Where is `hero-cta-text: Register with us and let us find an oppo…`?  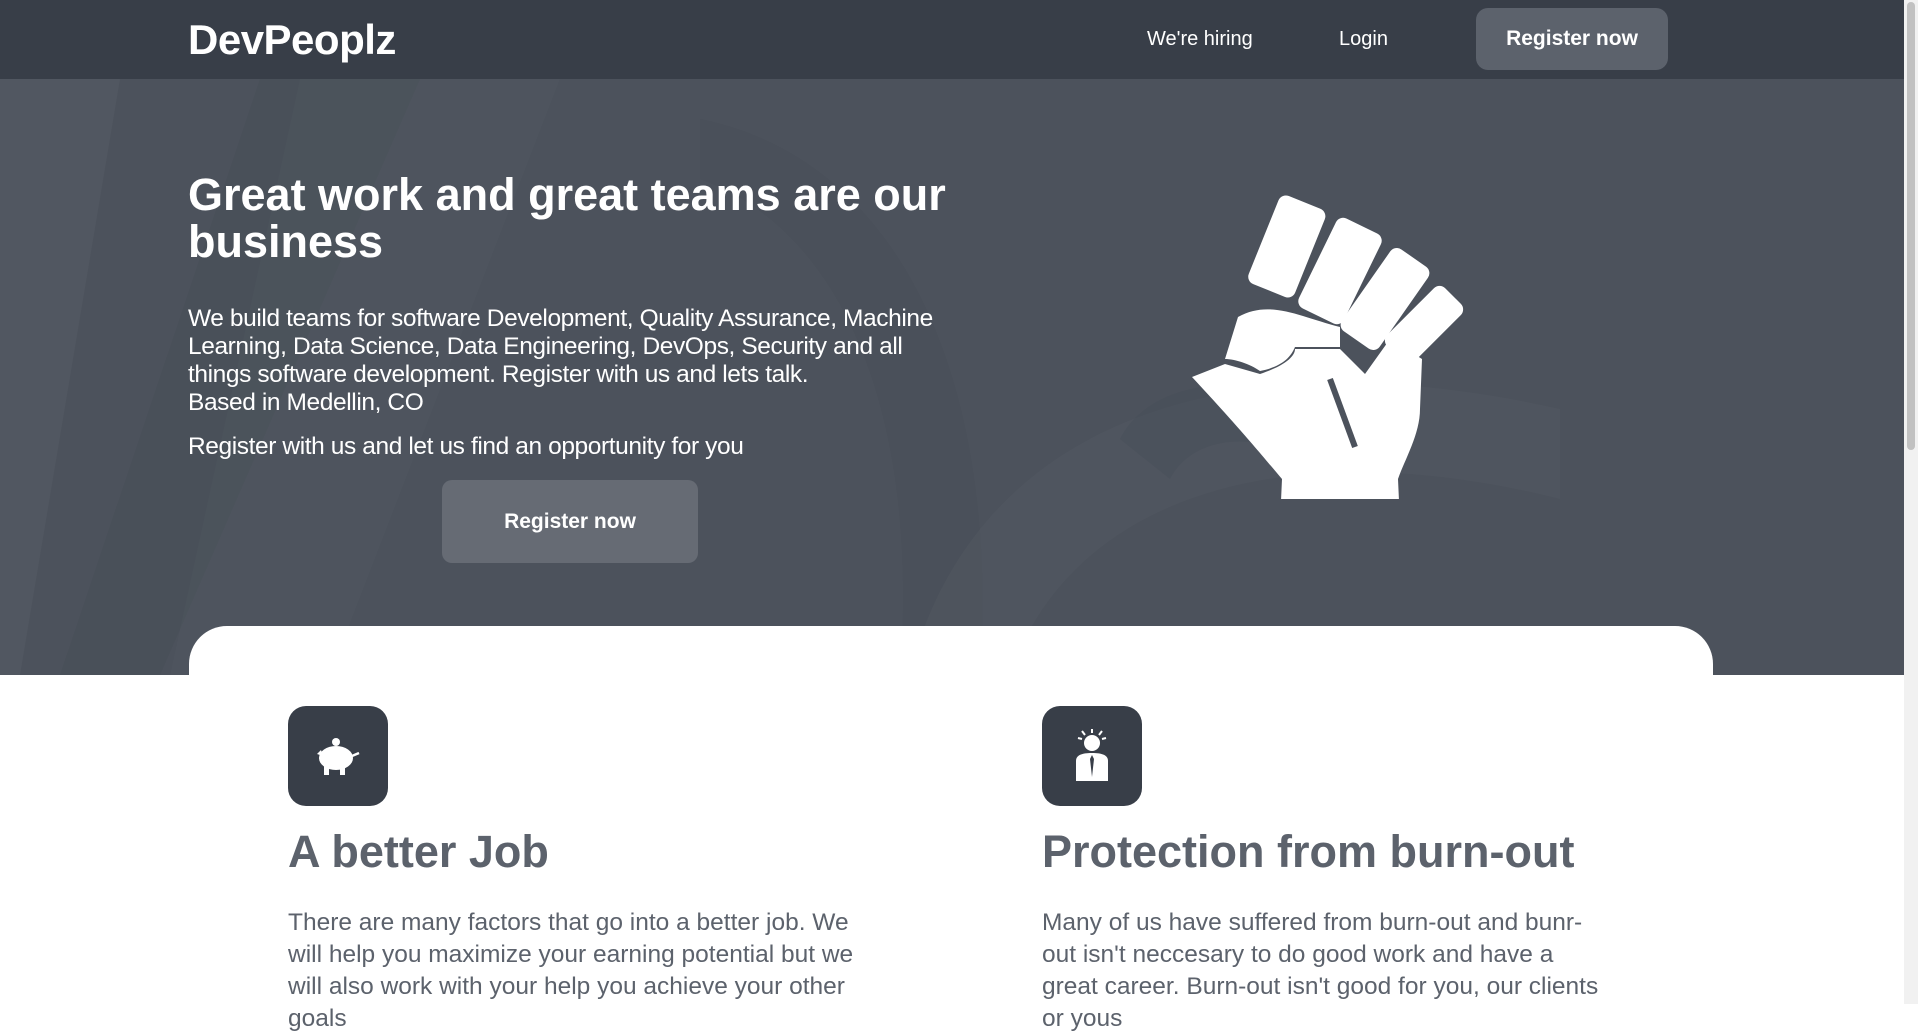
hero-cta-text: Register with us and let us find an oppo… is located at coordinates (466, 446).